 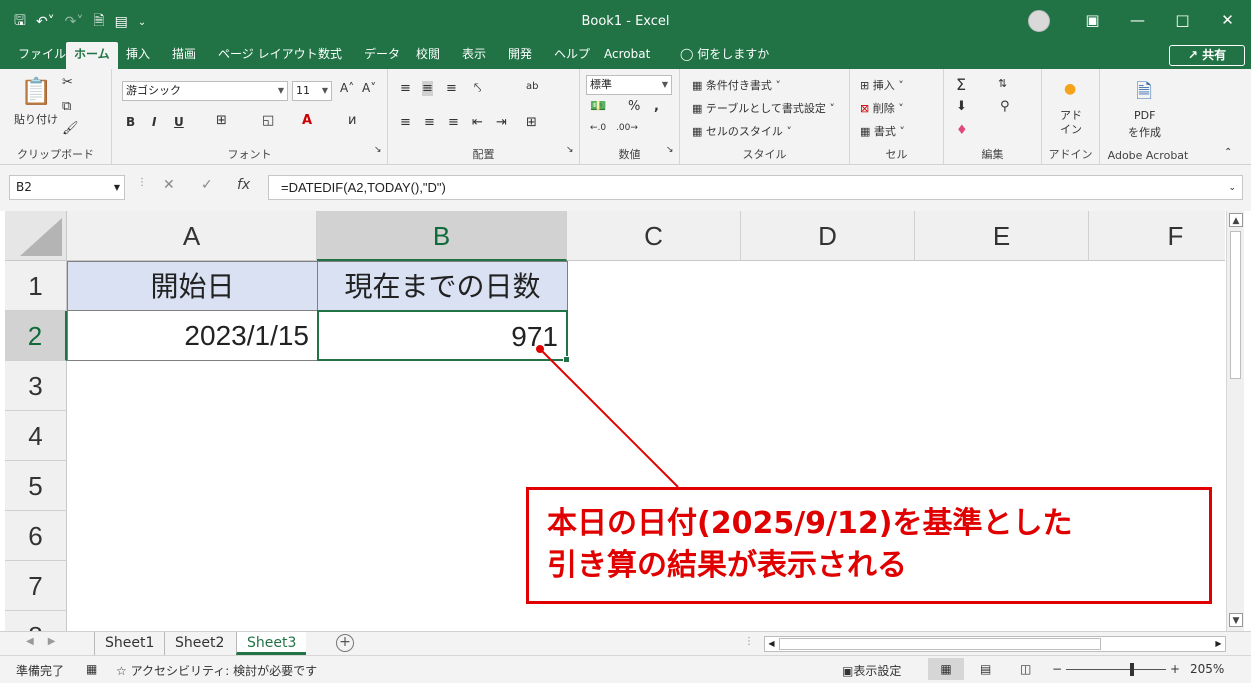 I want to click on tab-formulas: 数式, so click(x=330, y=55).